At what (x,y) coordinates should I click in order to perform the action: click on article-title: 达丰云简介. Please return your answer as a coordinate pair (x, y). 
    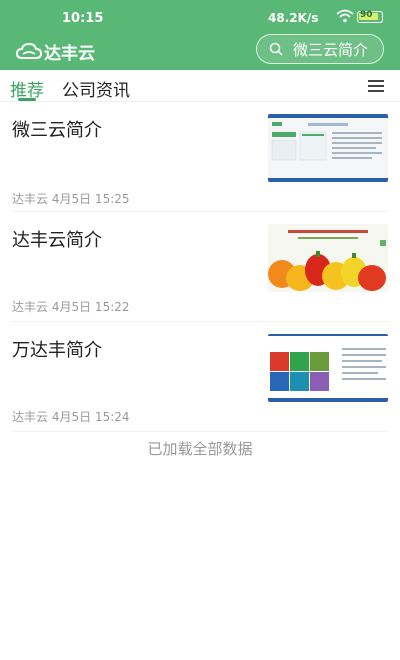
    Looking at the image, I should click on (57, 240).